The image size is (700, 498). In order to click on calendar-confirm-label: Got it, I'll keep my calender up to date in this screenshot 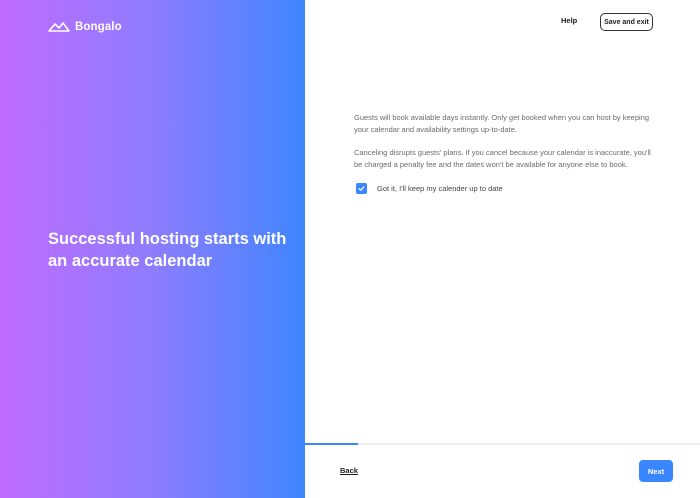, I will do `click(440, 188)`.